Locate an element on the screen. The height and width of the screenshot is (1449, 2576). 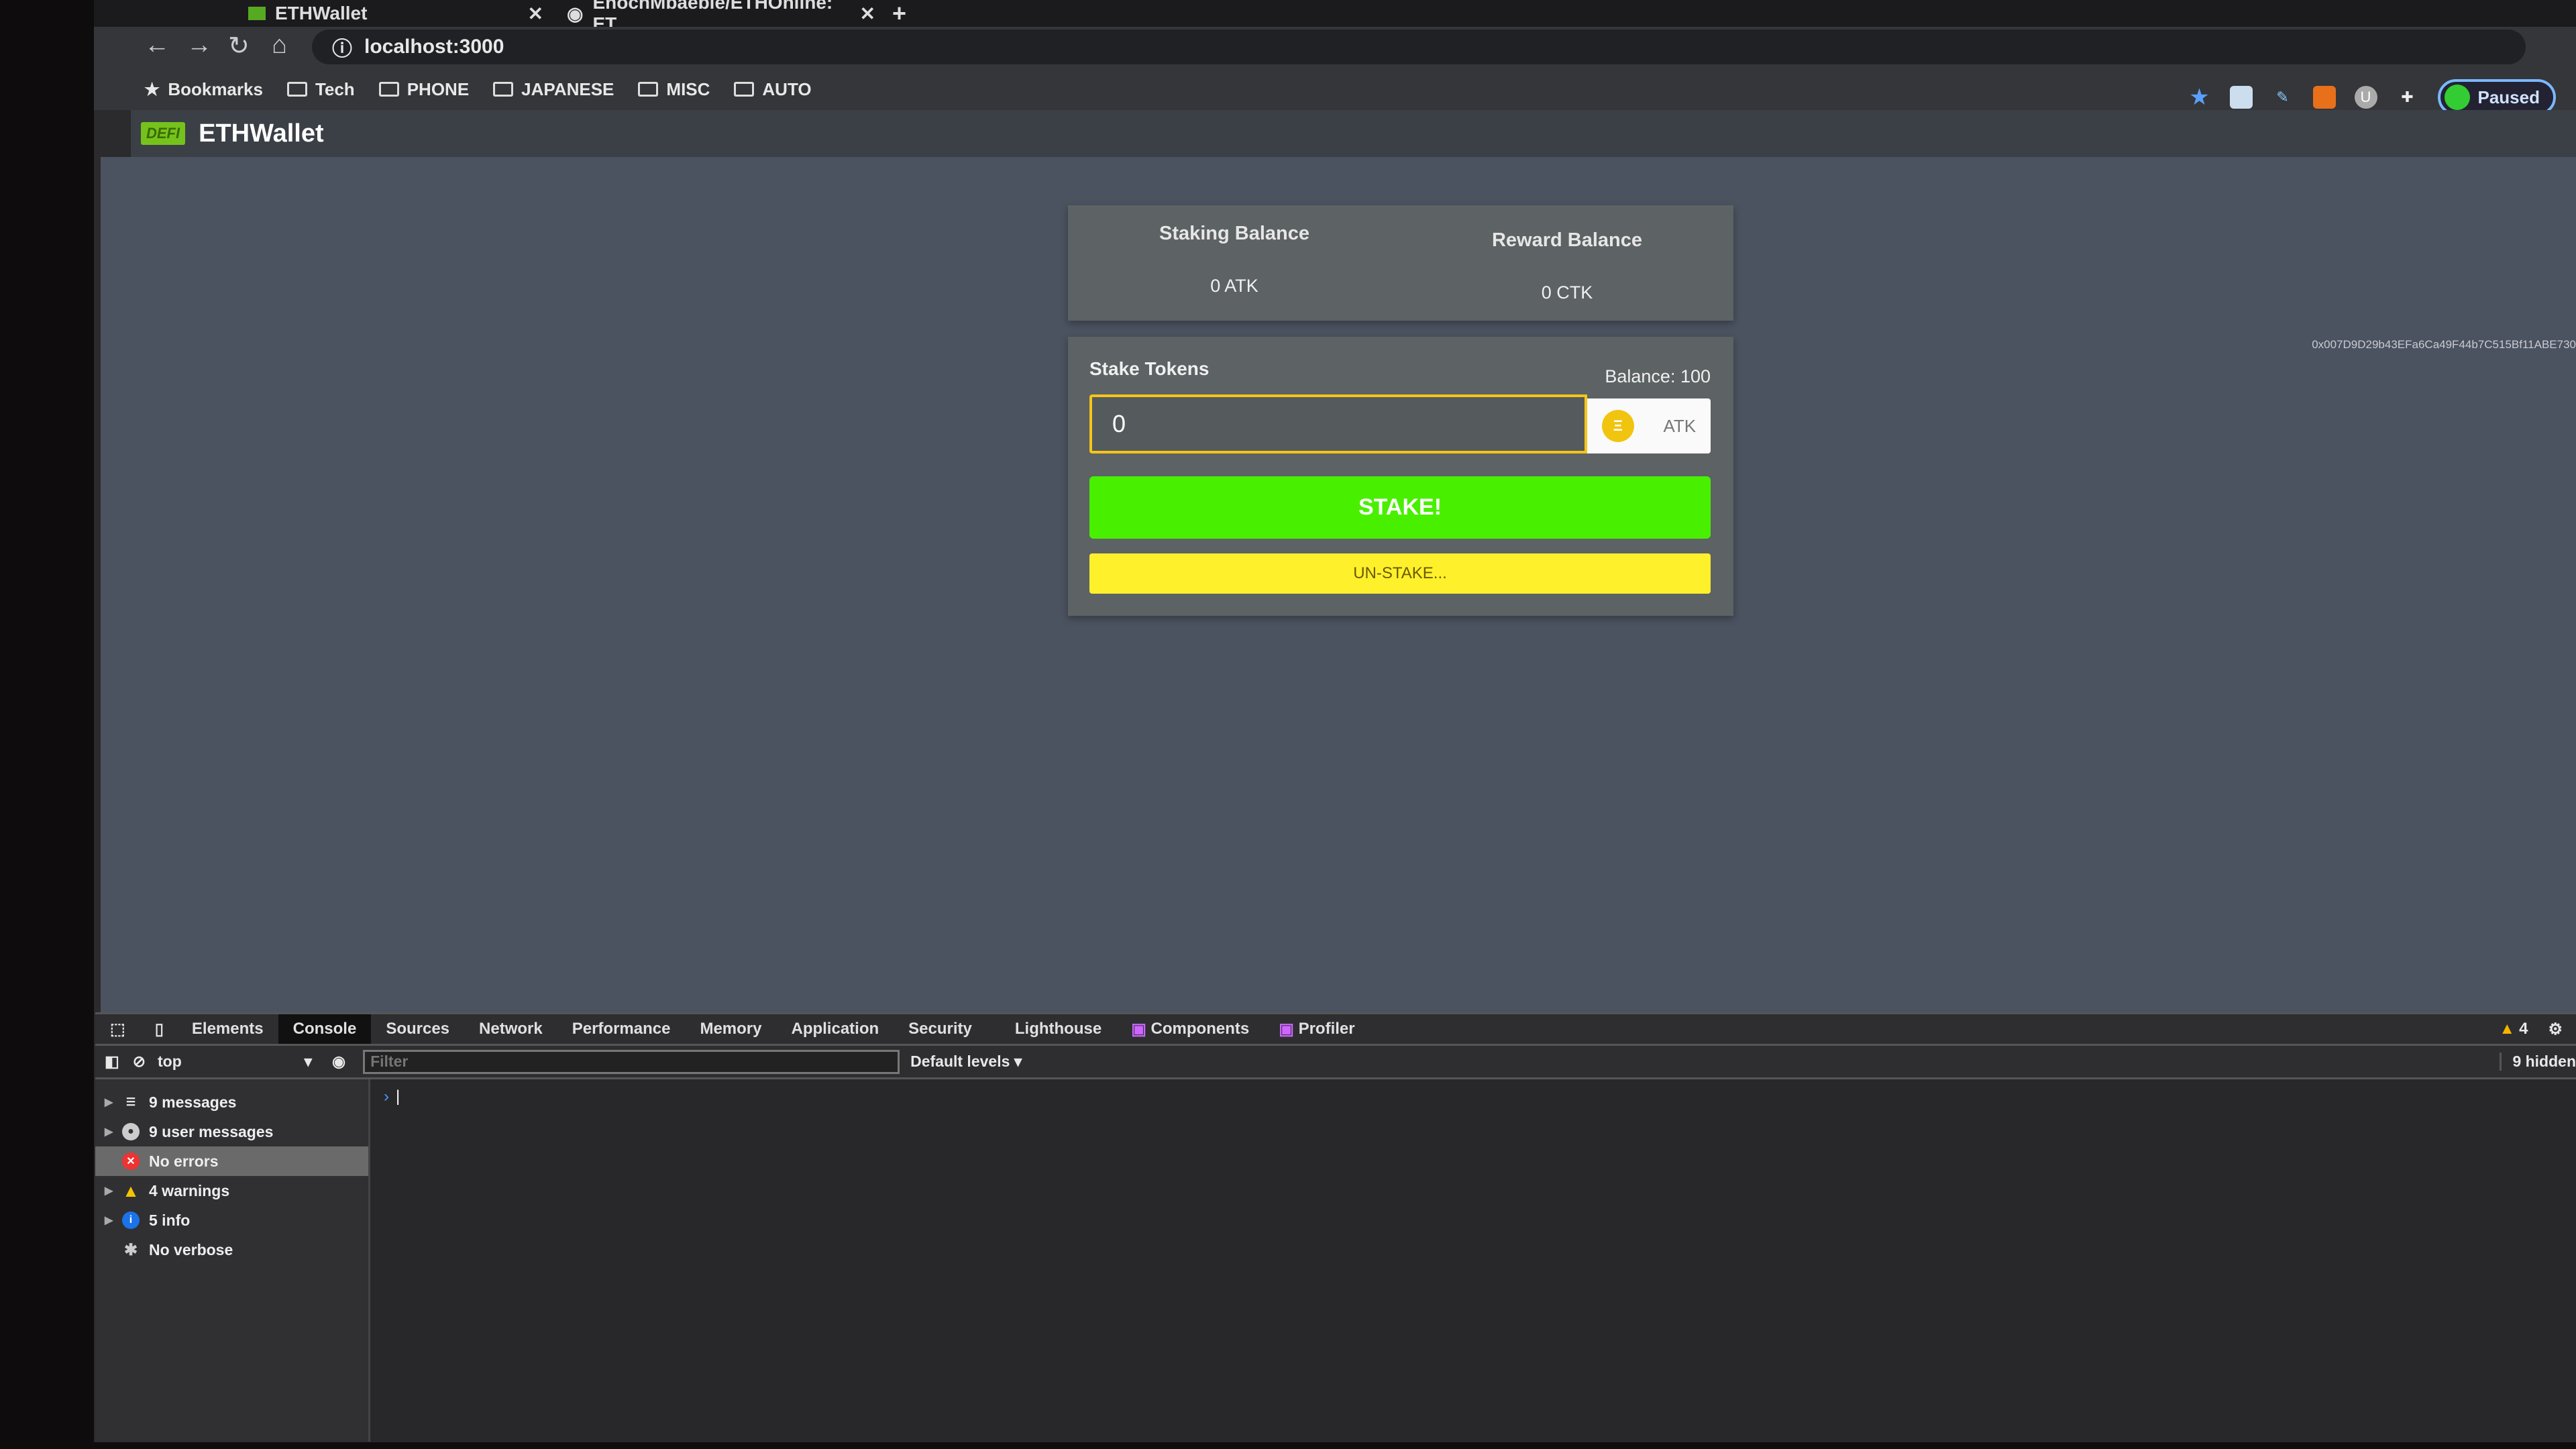
reward-balance-value: 0 CTK is located at coordinates (1567, 292).